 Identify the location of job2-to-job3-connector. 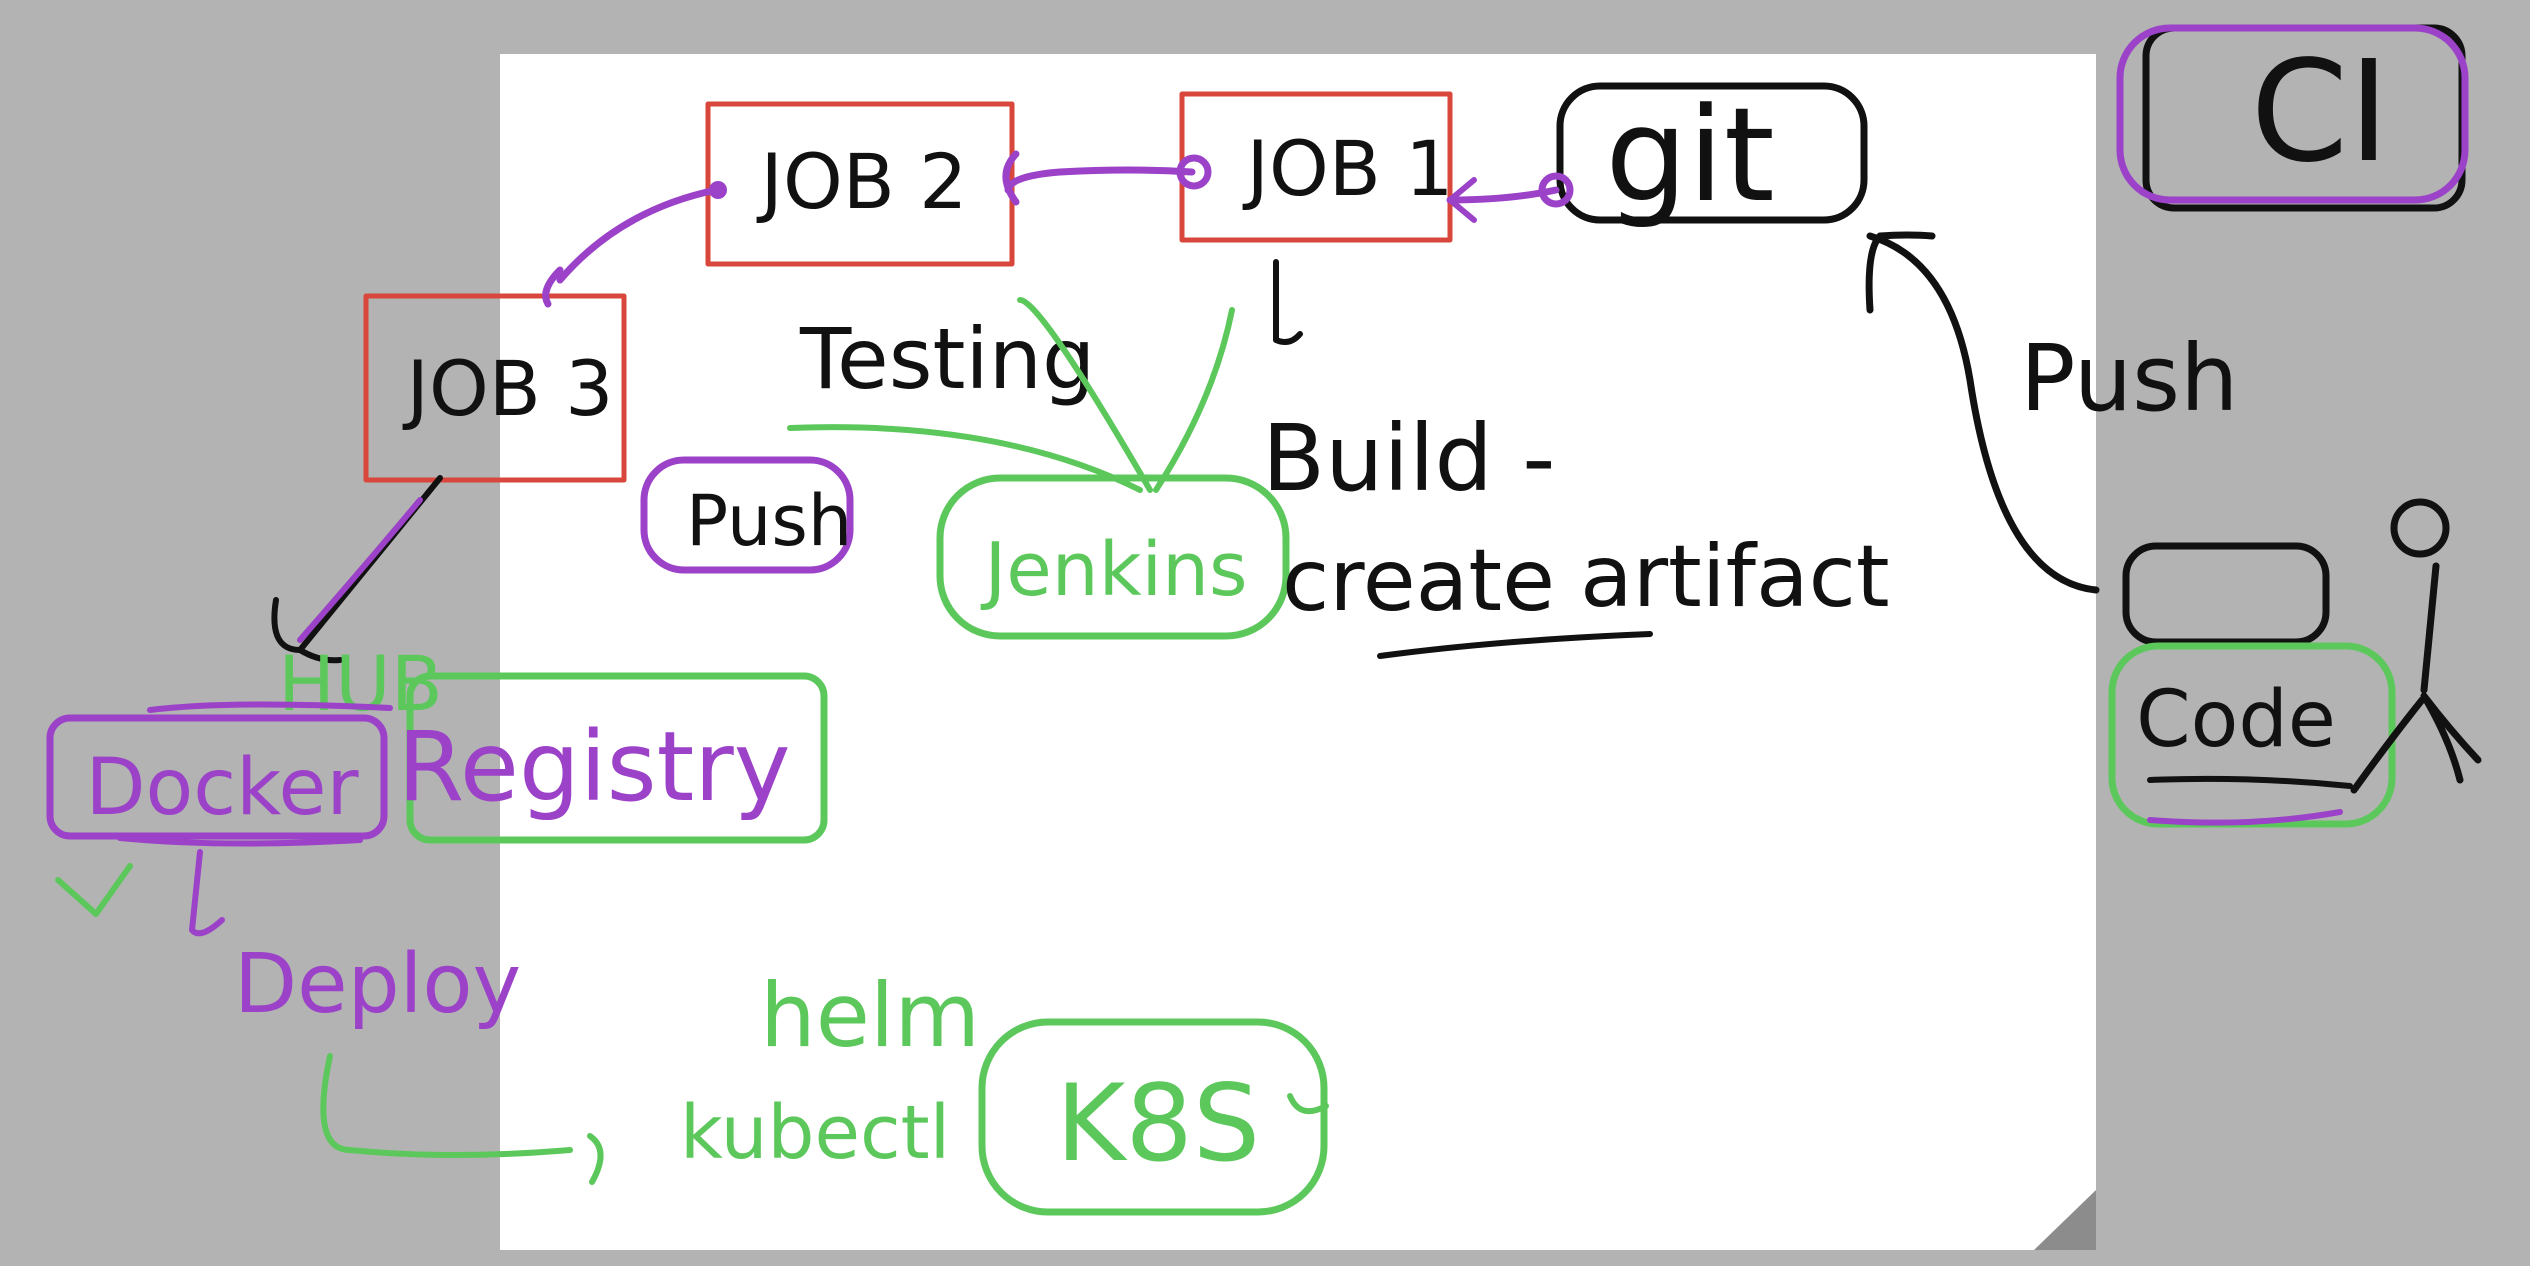
(638, 235).